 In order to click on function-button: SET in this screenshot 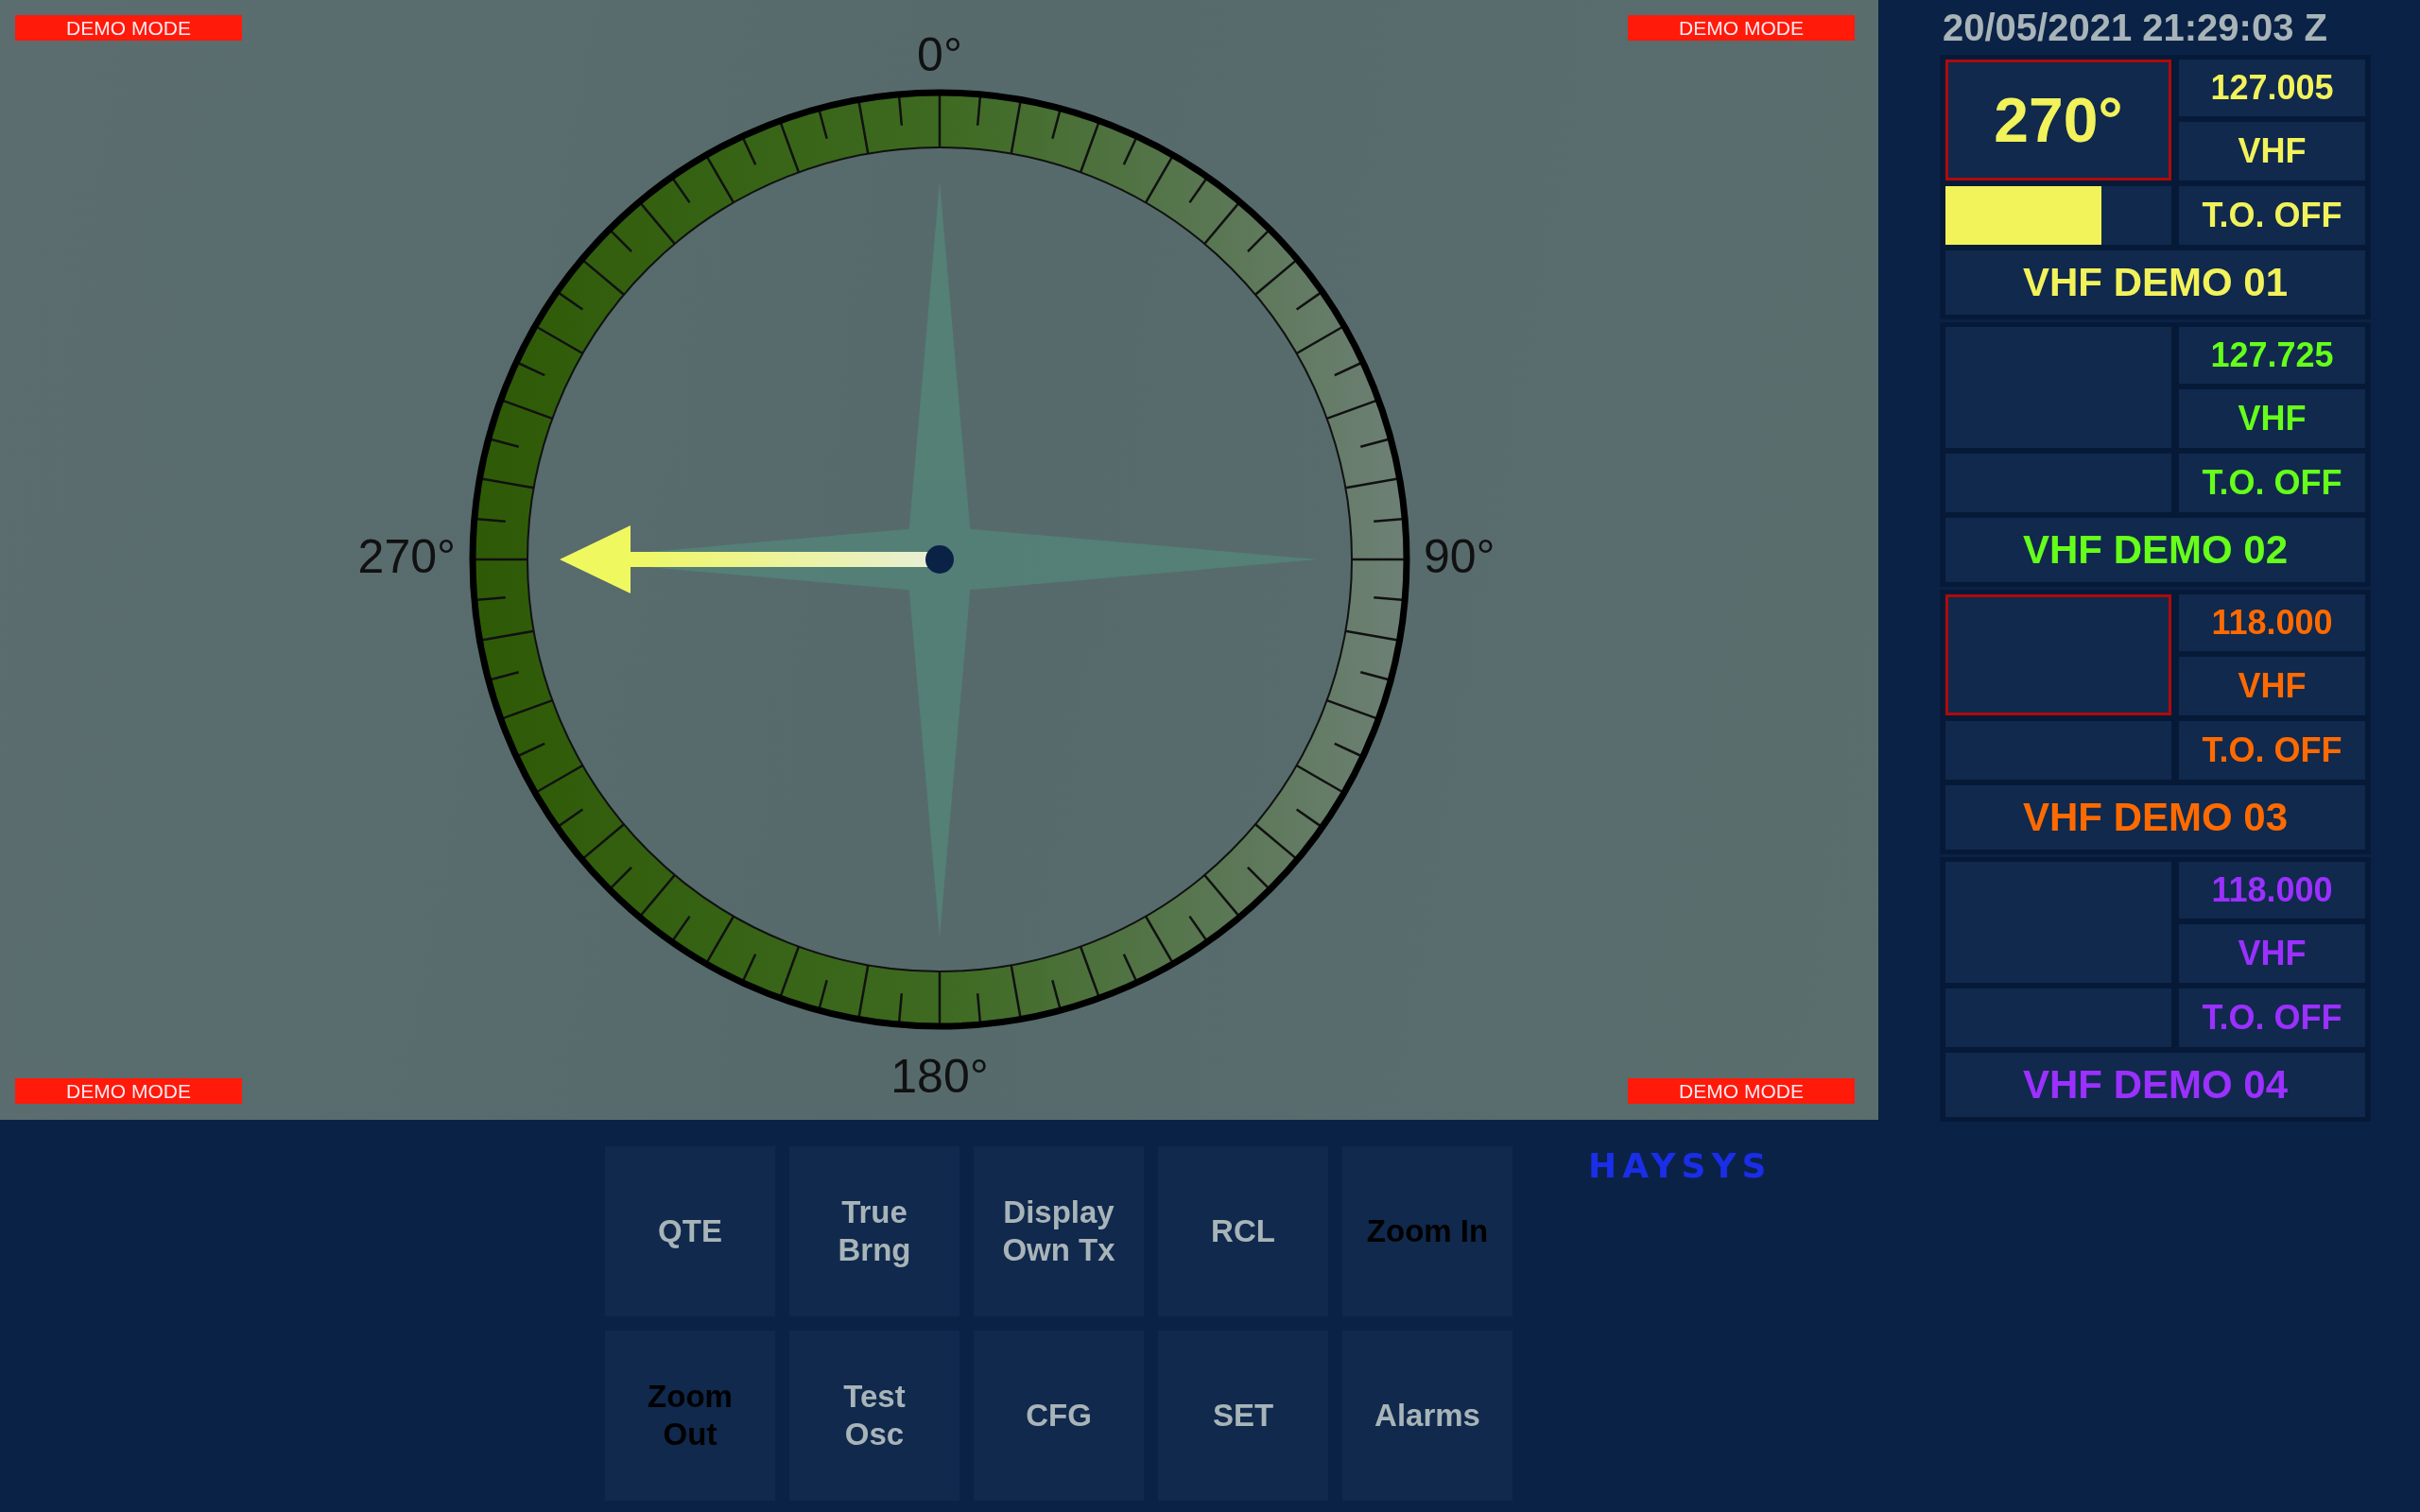, I will do `click(1243, 1416)`.